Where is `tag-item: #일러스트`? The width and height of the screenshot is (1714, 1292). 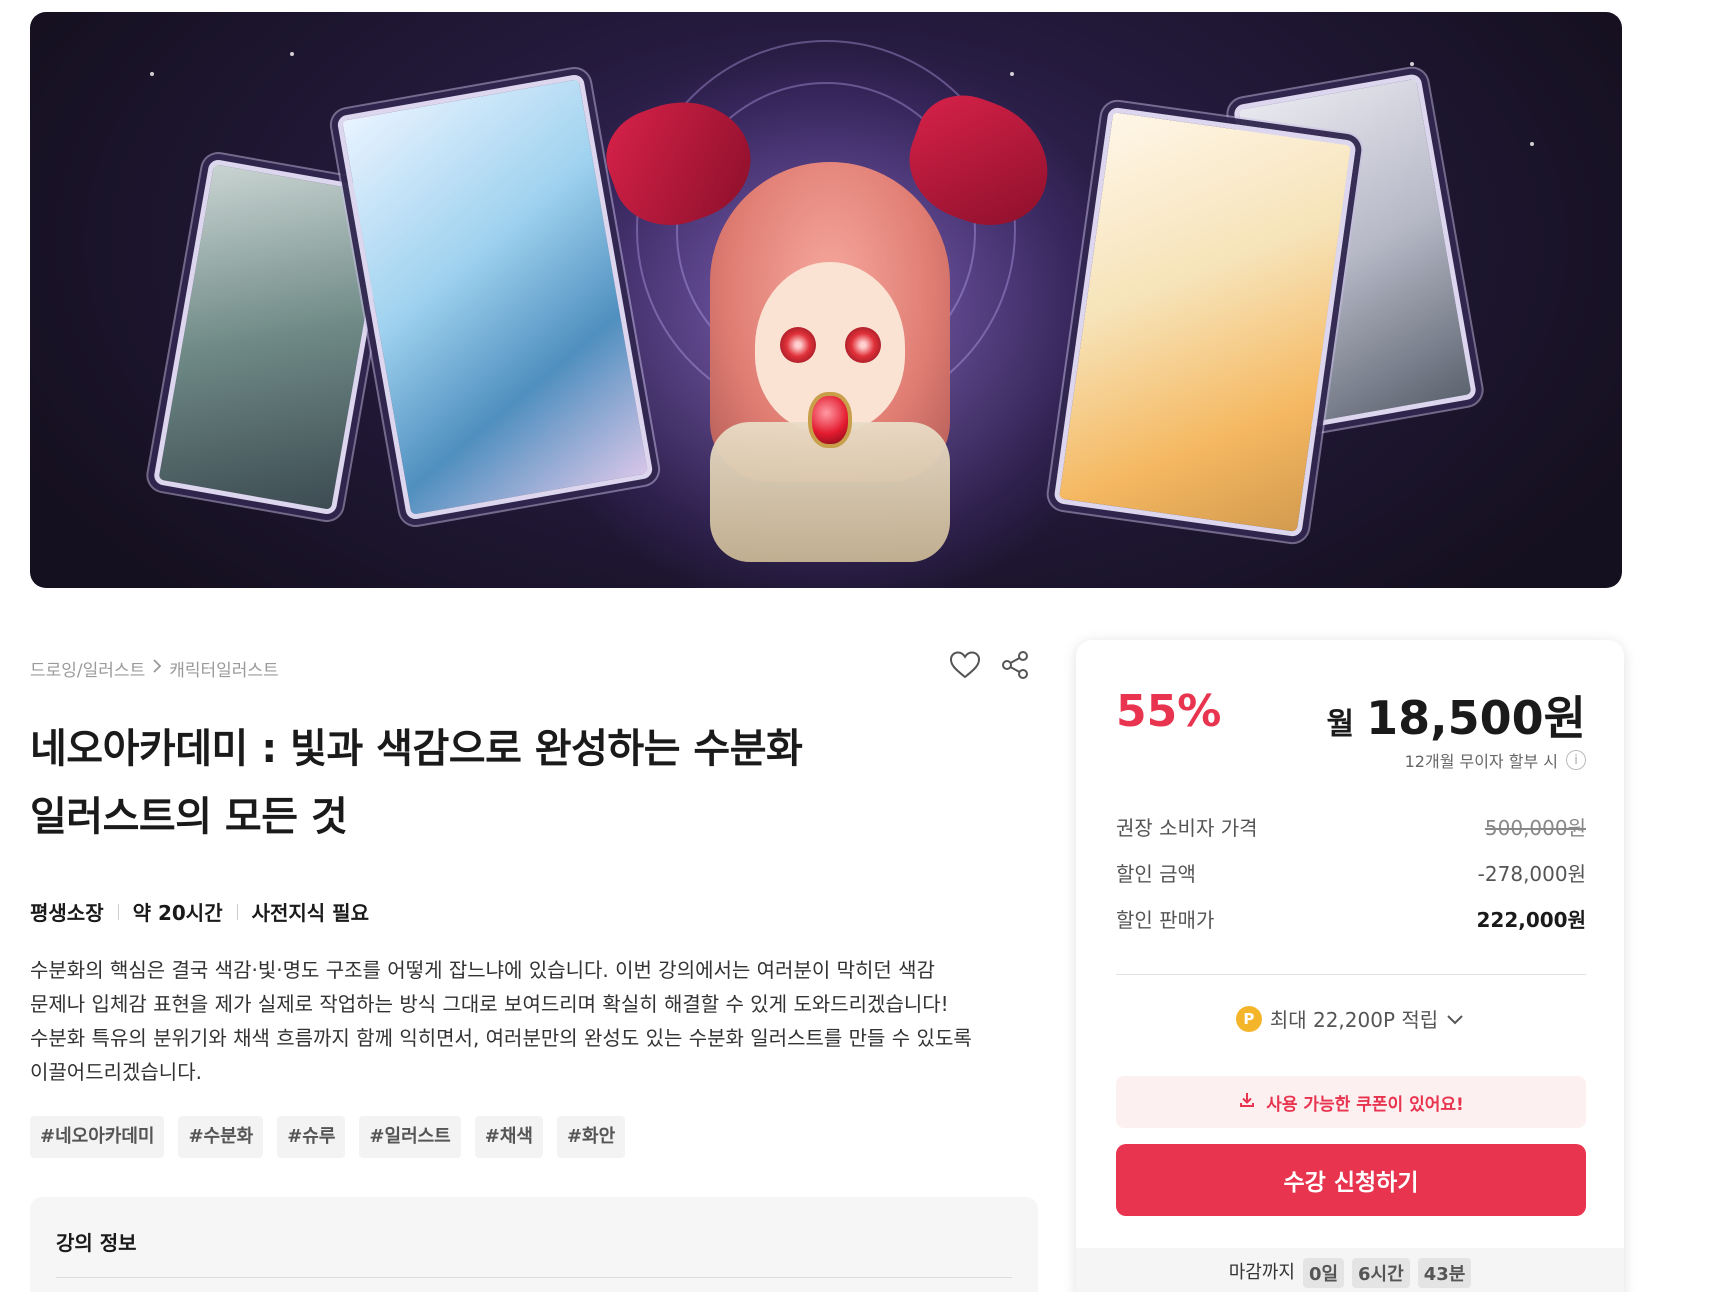
tag-item: #일러스트 is located at coordinates (410, 1137).